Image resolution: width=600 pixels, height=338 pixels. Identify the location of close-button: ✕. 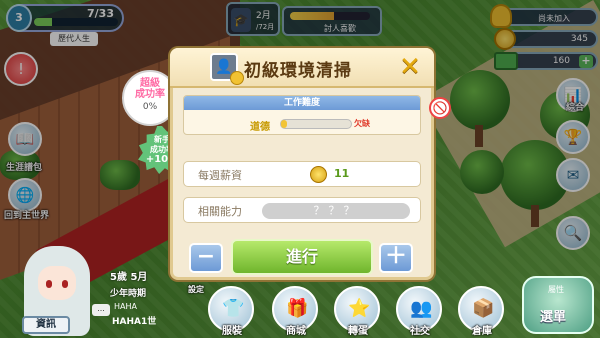
(410, 68).